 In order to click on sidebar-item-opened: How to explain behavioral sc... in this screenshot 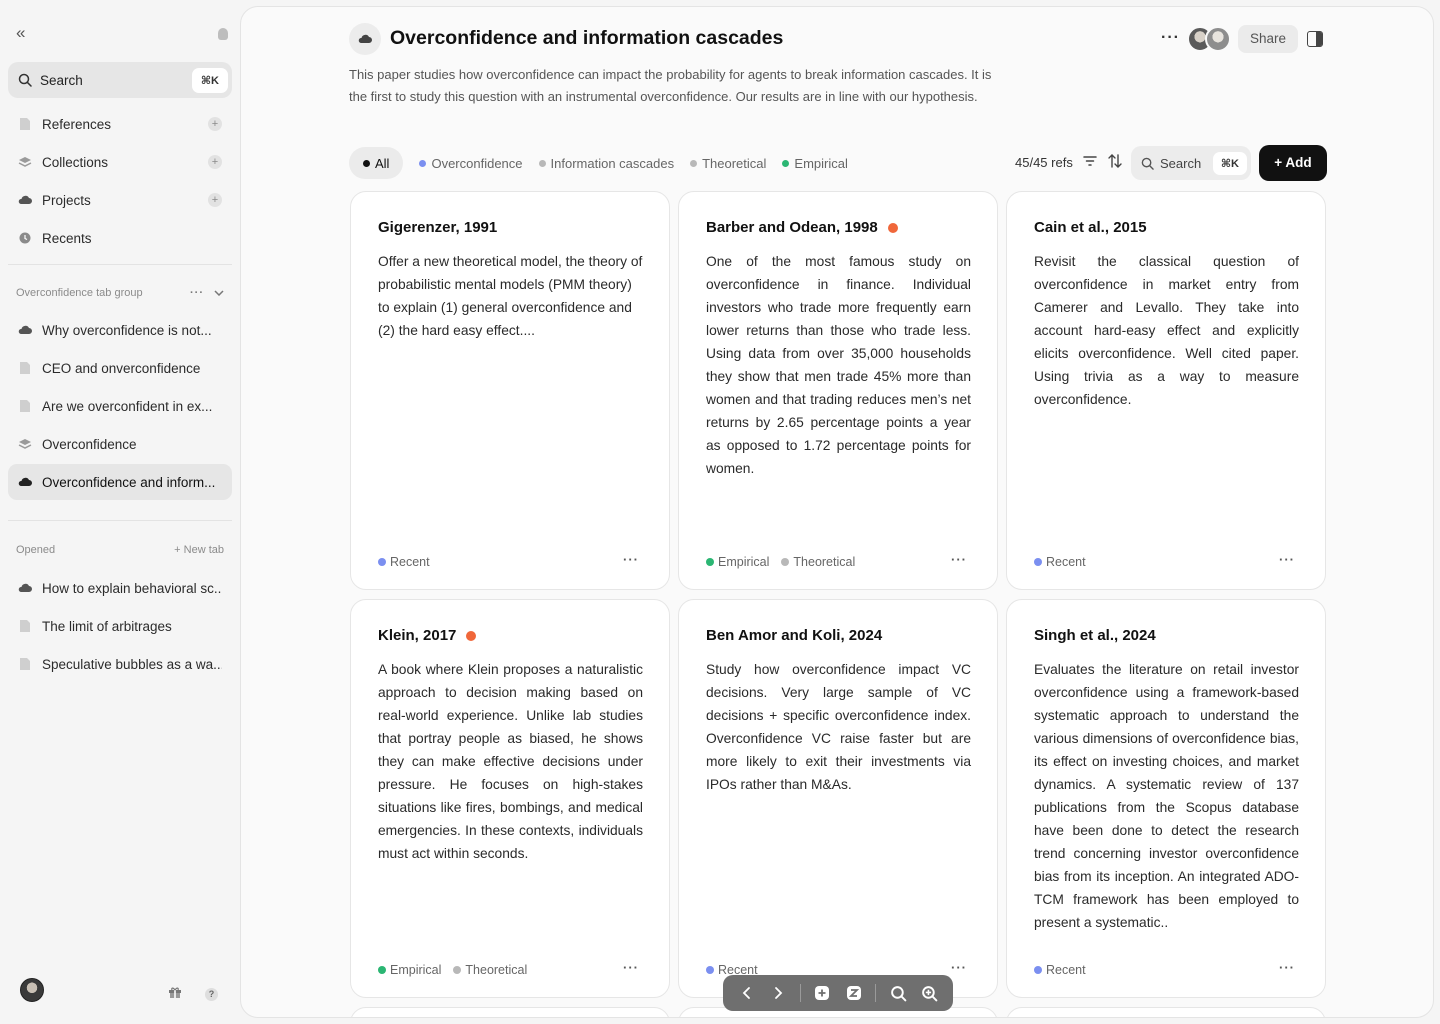, I will do `click(120, 588)`.